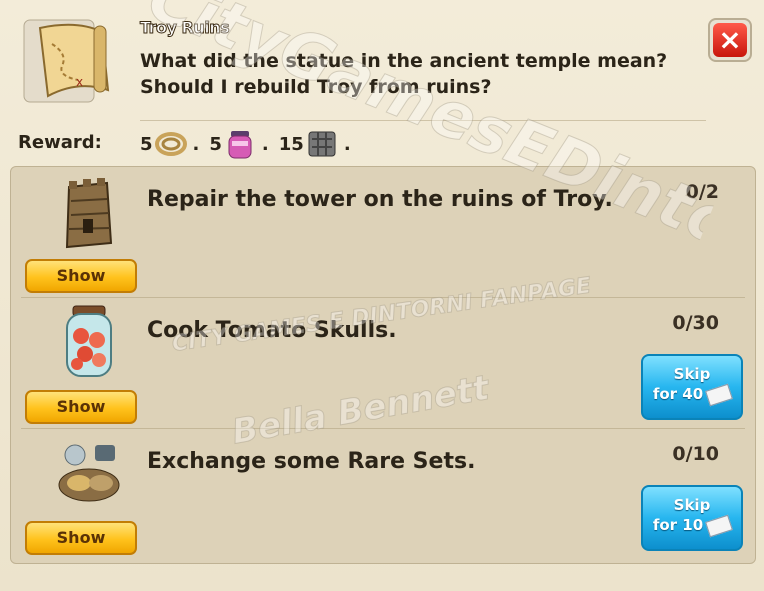  I want to click on skip-cost: for 10, so click(678, 525).